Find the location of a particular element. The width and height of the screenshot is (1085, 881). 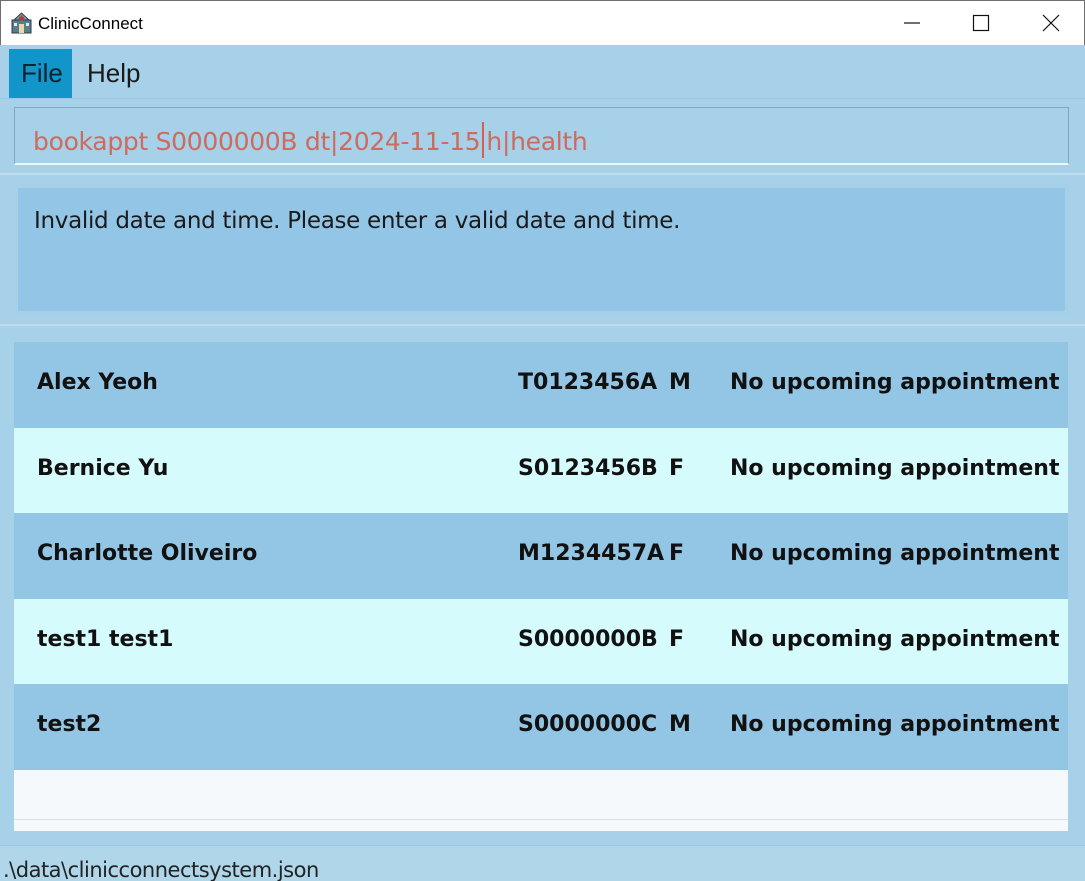

command-text: bookappt S0000000B dt|2024-11-15 h|health is located at coordinates (310, 140).